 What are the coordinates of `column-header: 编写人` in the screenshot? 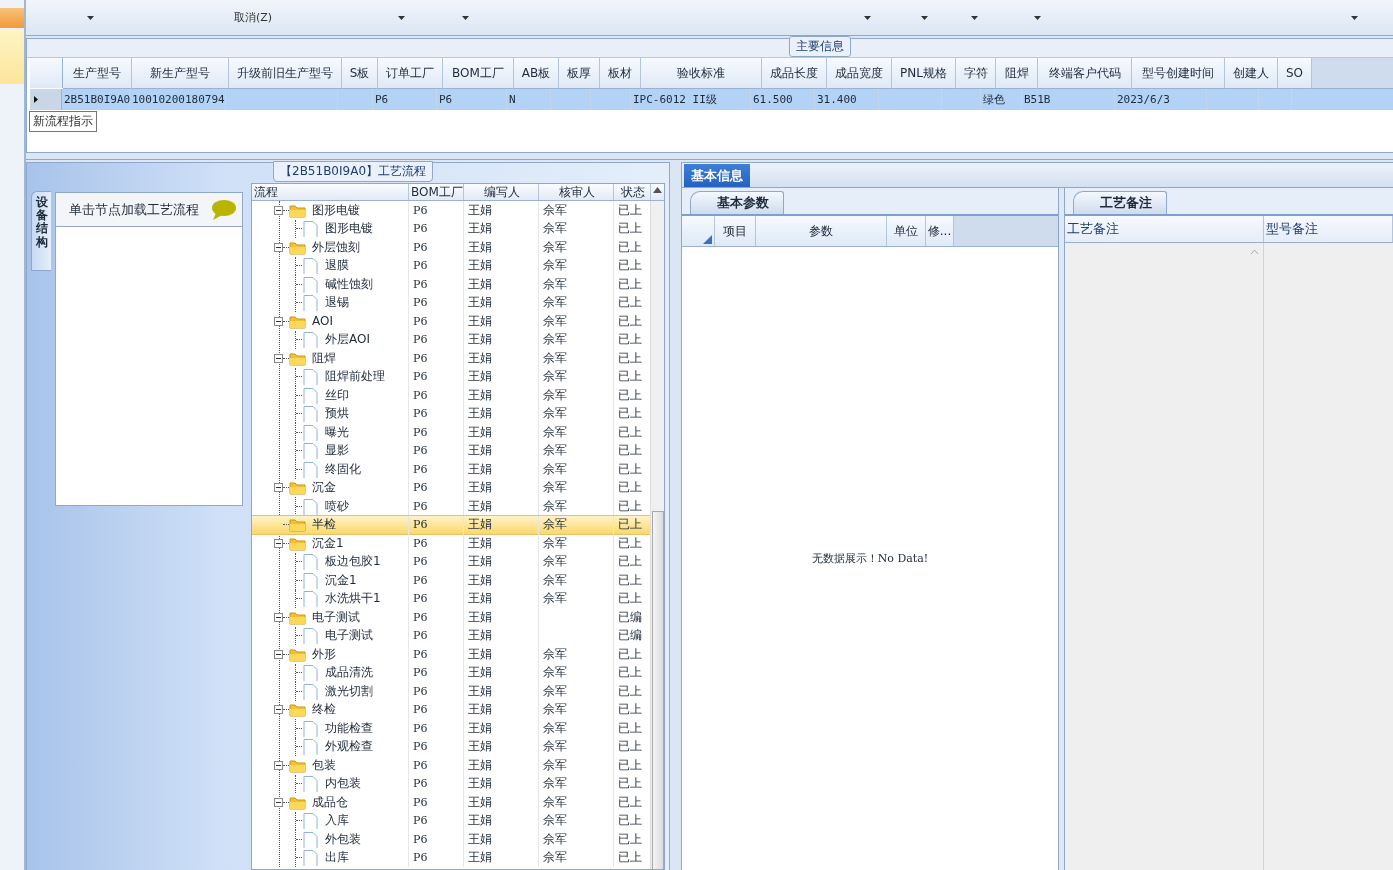 It's located at (501, 192).